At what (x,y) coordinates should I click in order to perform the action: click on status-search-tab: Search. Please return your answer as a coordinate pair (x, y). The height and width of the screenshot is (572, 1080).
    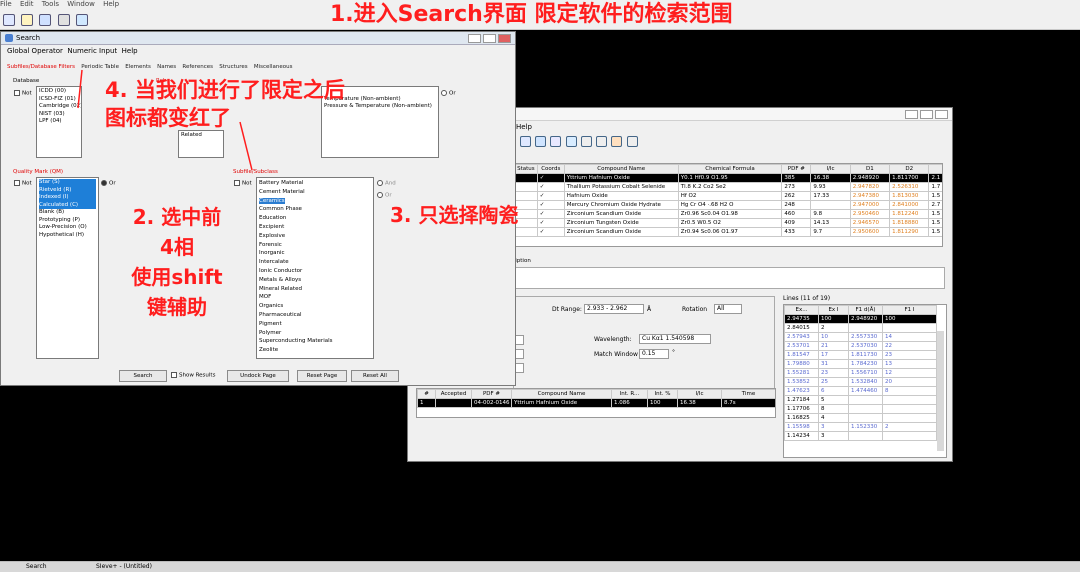
    Looking at the image, I should click on (36, 566).